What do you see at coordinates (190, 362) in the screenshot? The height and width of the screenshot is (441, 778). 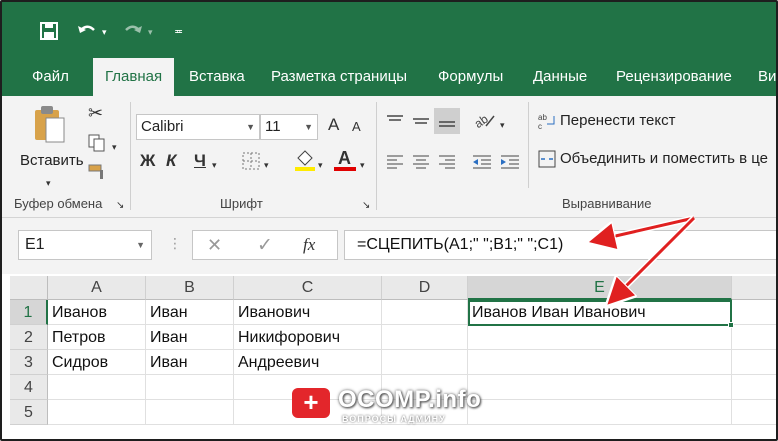 I see `cell-b3: Иван` at bounding box center [190, 362].